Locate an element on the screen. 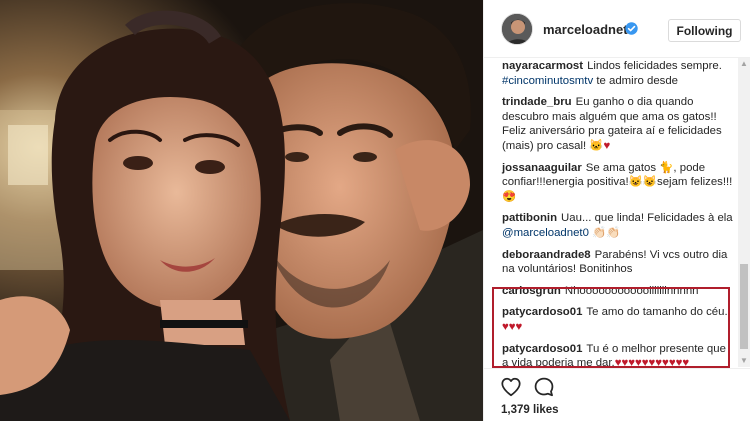 This screenshot has width=750, height=421. heart-emoji-icon: ♥♥♥♥♥♥♥♥♥♥♥ is located at coordinates (652, 362).